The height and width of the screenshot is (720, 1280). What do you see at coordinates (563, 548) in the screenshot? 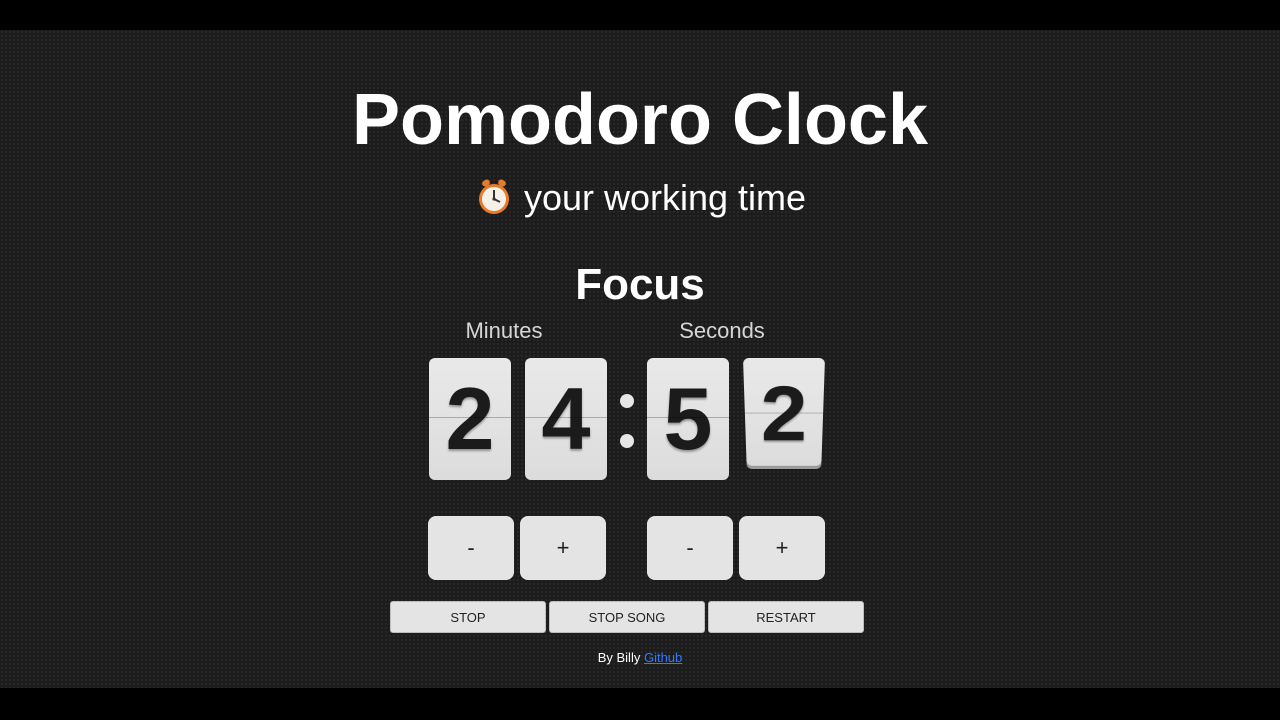
I see `minutes-increase-button: +` at bounding box center [563, 548].